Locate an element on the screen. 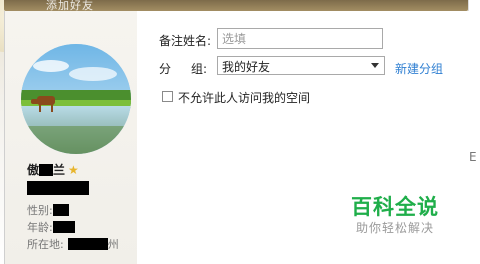 The image size is (480, 264). window-titlebar: 添加好友 is located at coordinates (236, 6).